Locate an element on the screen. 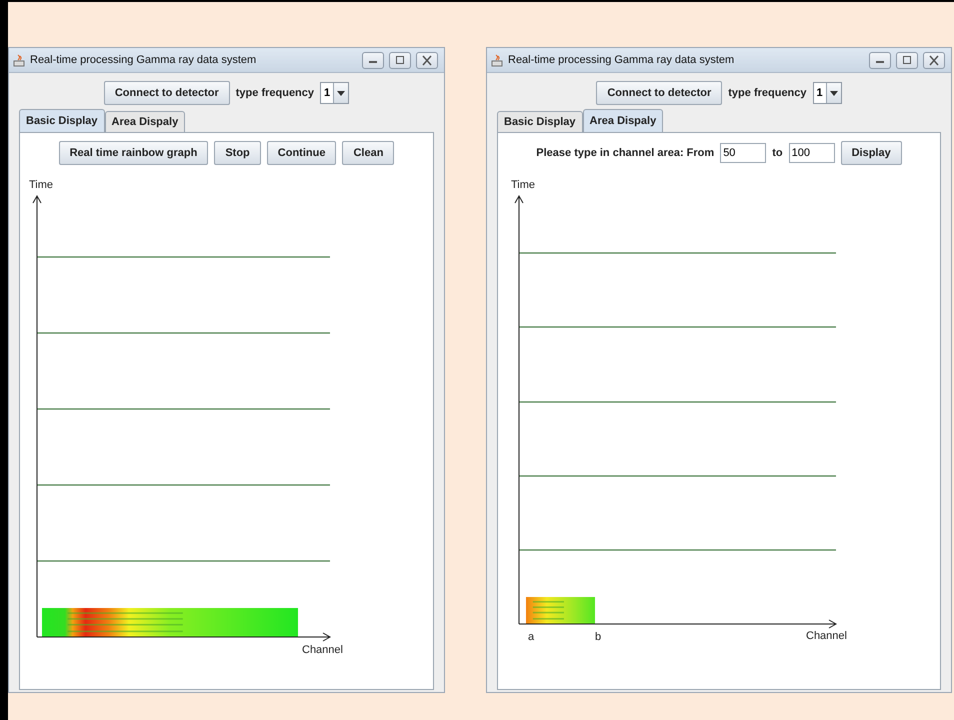 Image resolution: width=954 pixels, height=720 pixels. from-field: 50 is located at coordinates (743, 153).